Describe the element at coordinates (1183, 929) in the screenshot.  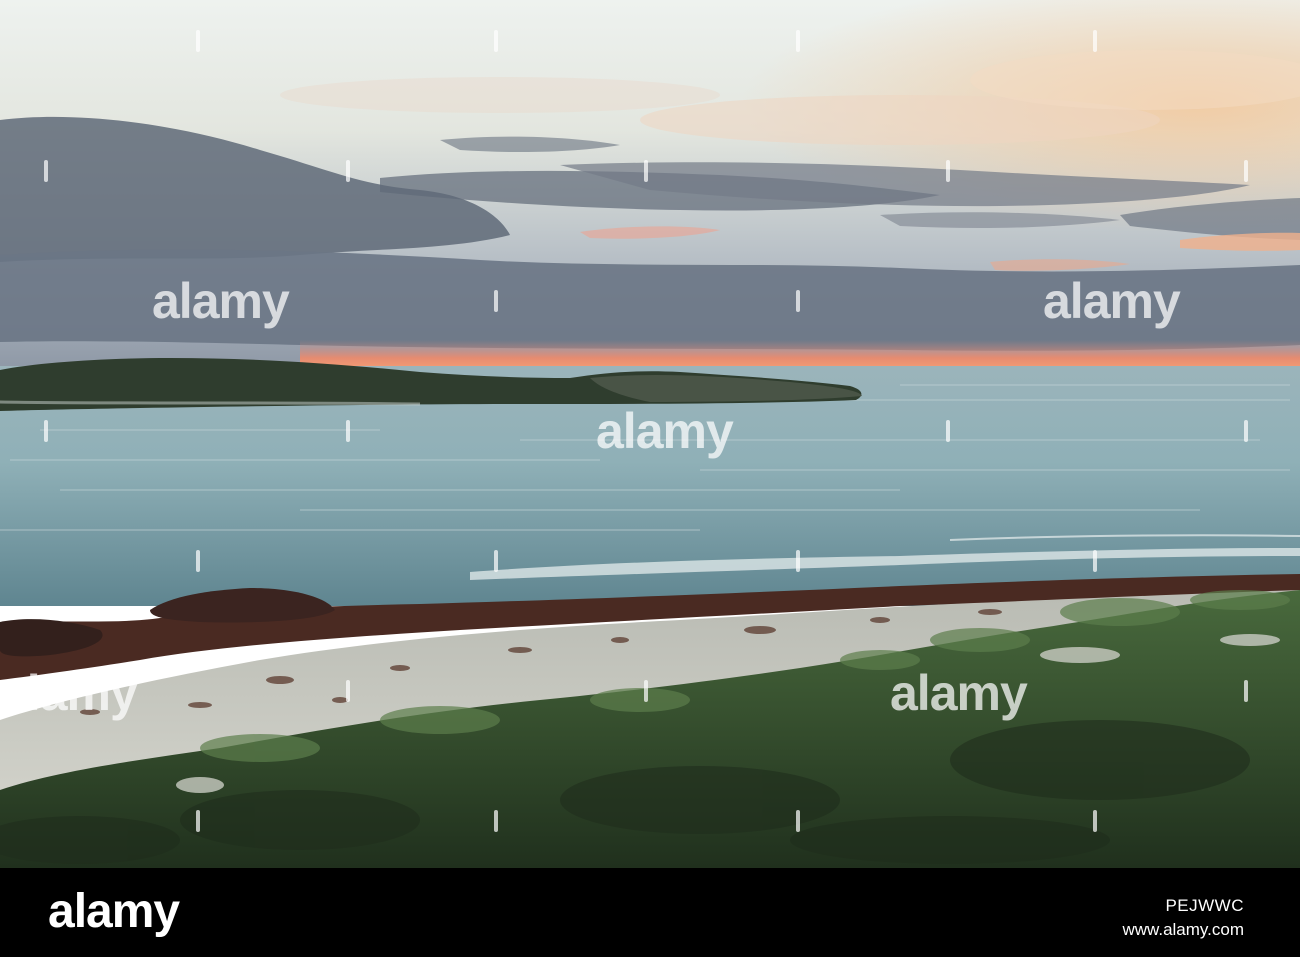
I see `site-url: www.alamy.com` at that location.